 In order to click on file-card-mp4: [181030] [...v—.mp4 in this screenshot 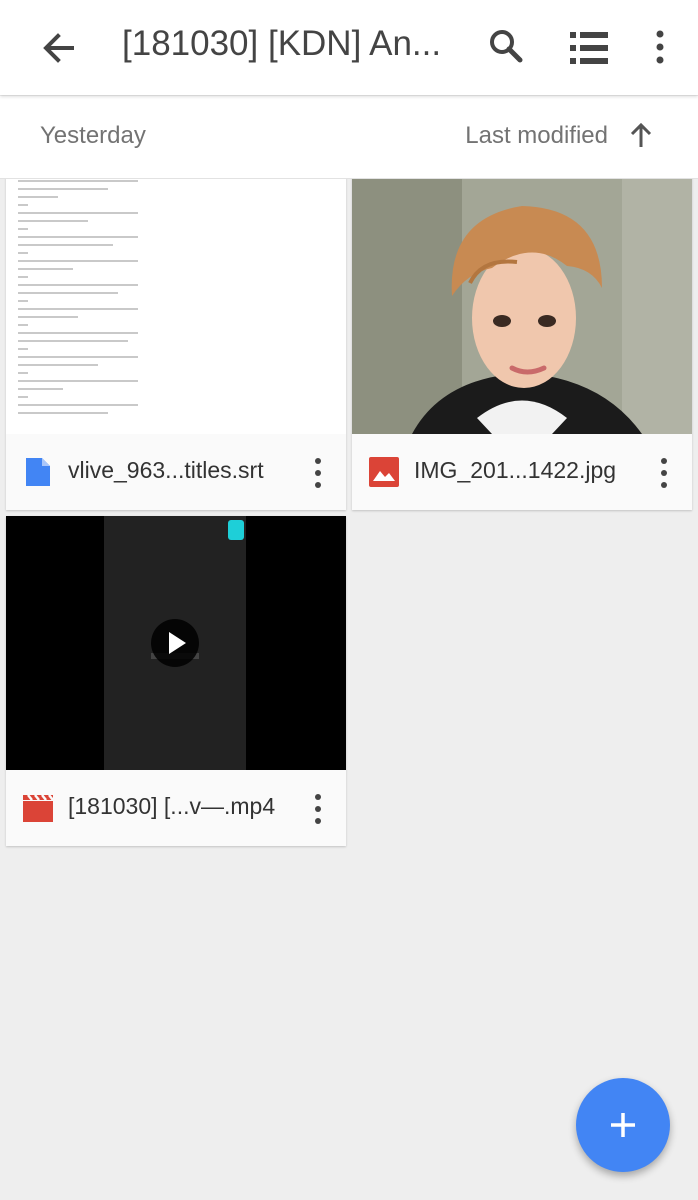, I will do `click(176, 681)`.